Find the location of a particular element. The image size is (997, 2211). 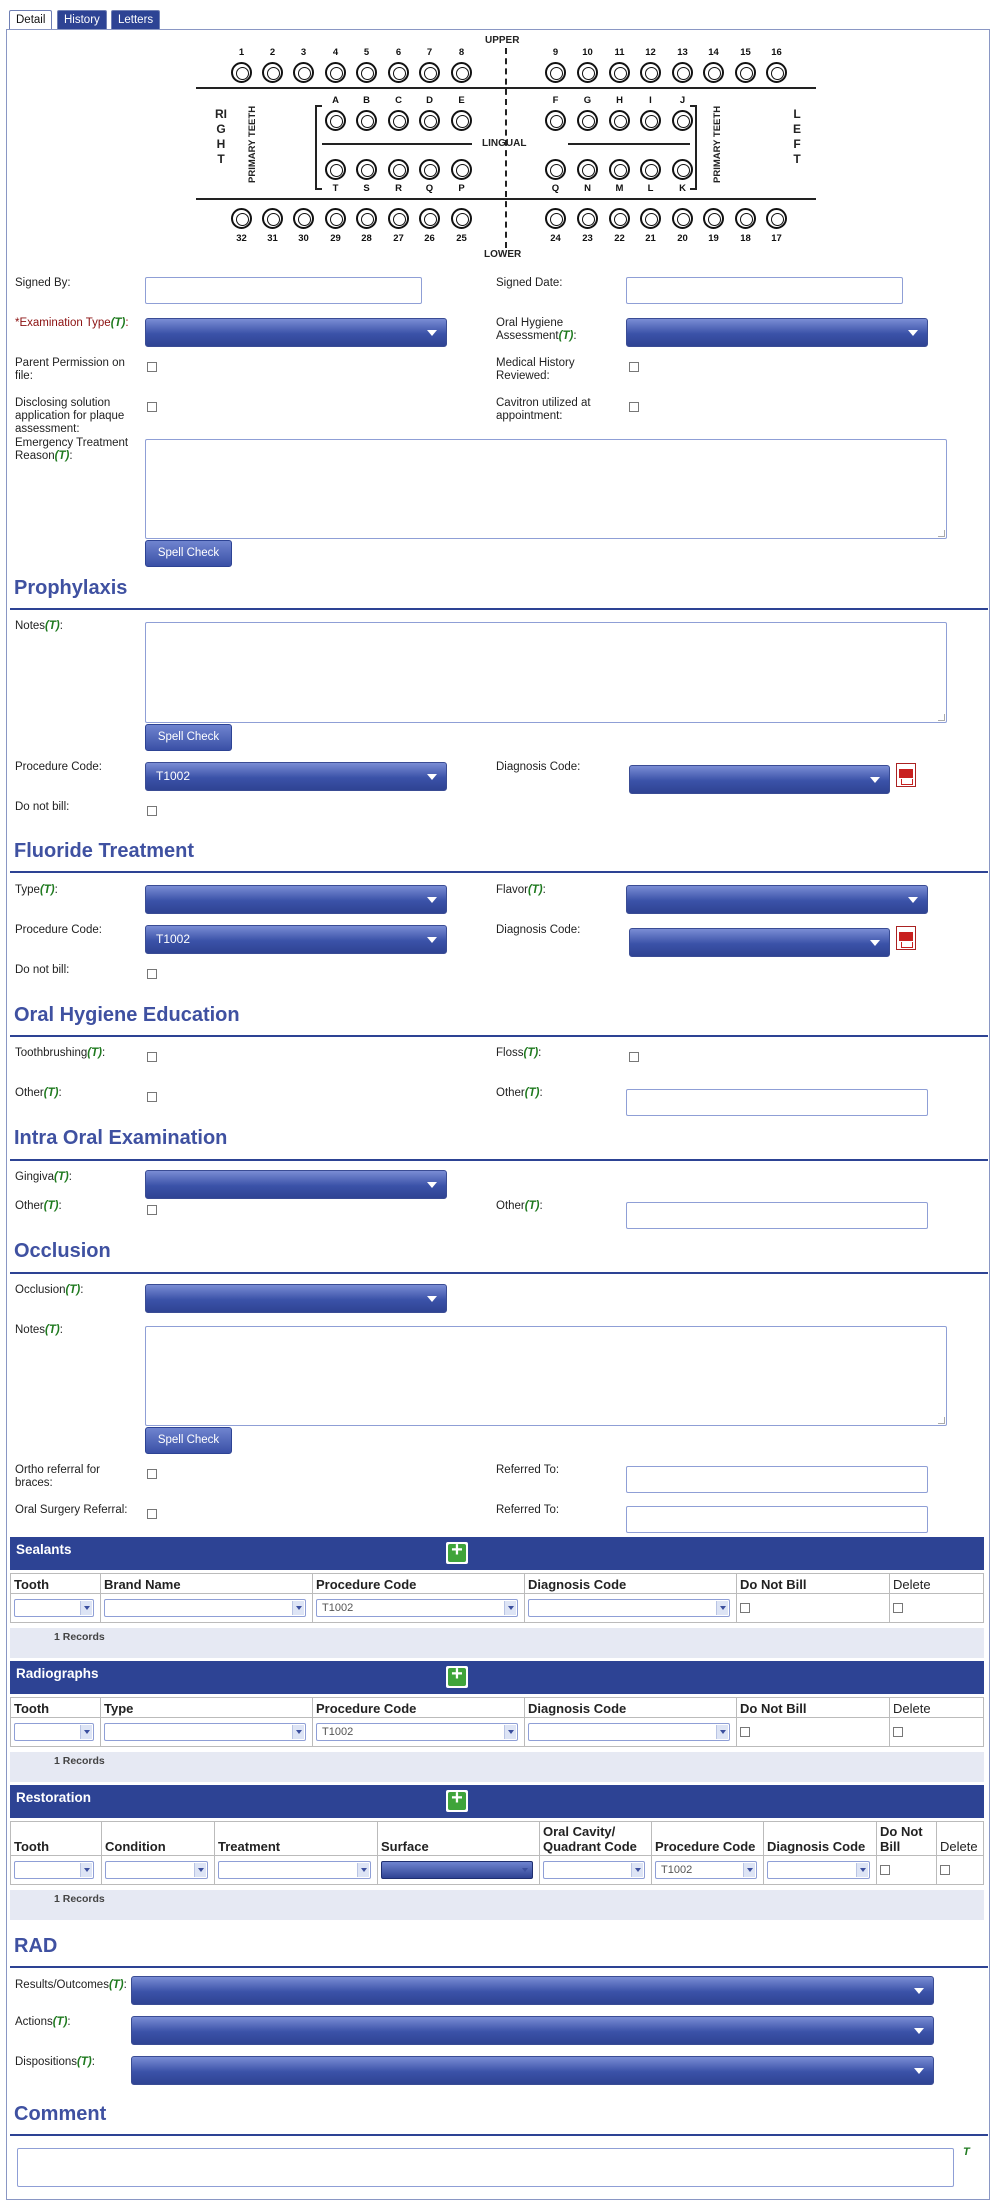

tooth-13-icon is located at coordinates (682, 72).